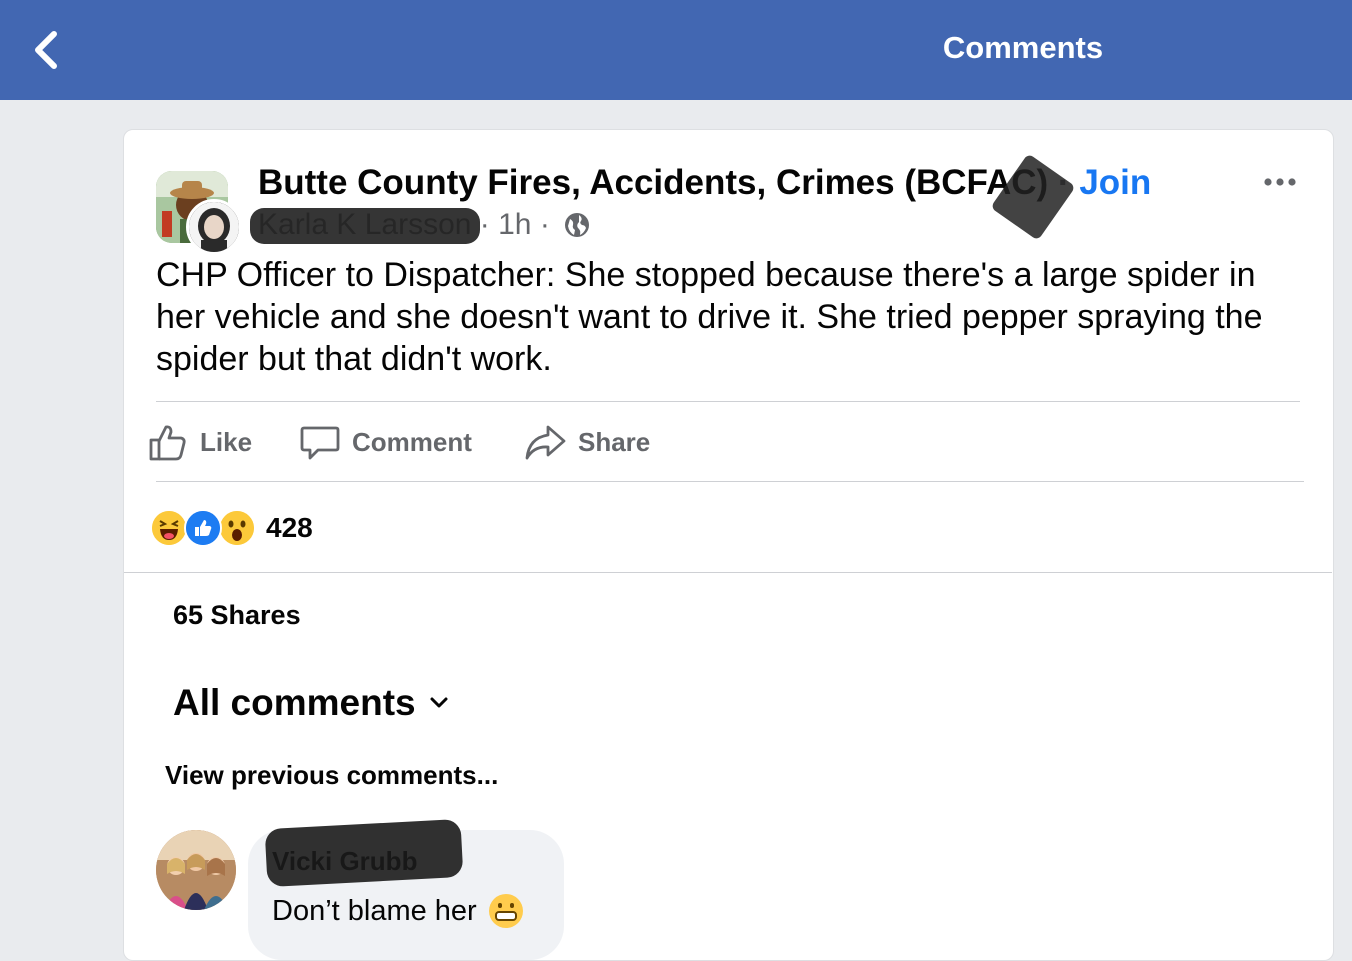 This screenshot has width=1352, height=961. I want to click on comment-text: Don’t blame her, so click(397, 911).